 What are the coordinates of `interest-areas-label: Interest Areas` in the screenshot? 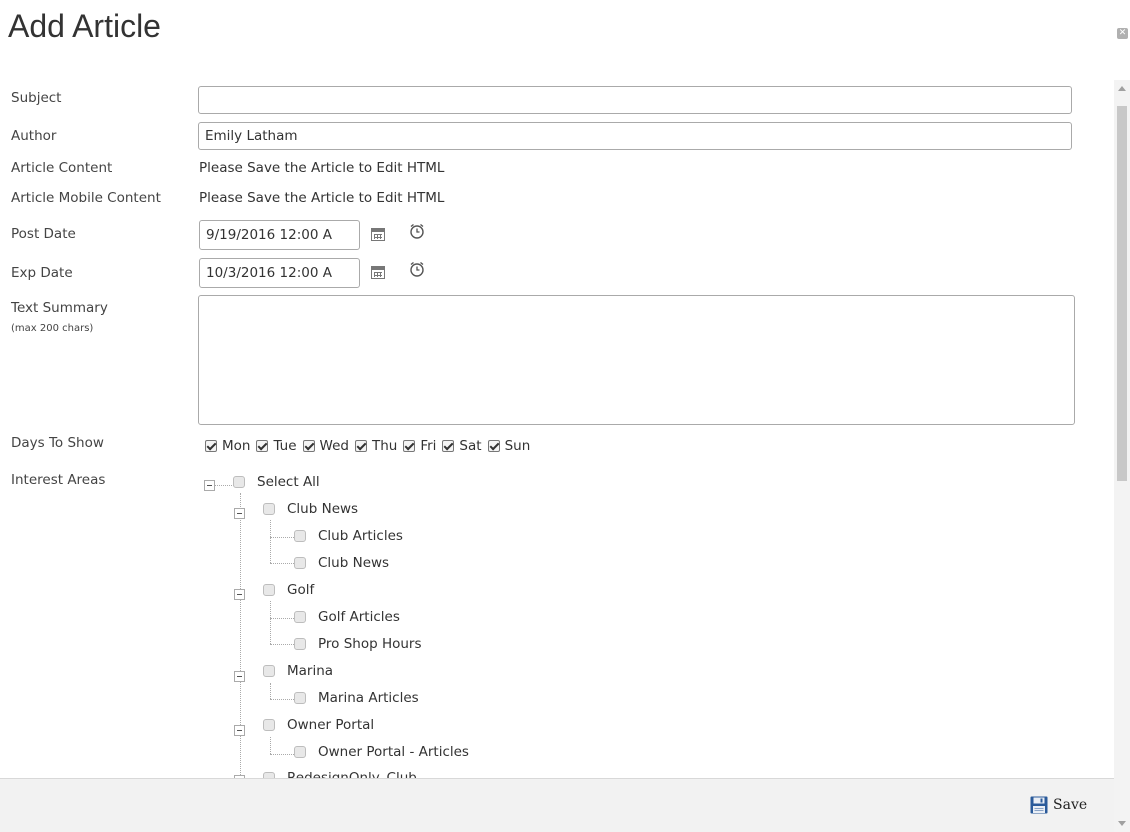 It's located at (58, 480).